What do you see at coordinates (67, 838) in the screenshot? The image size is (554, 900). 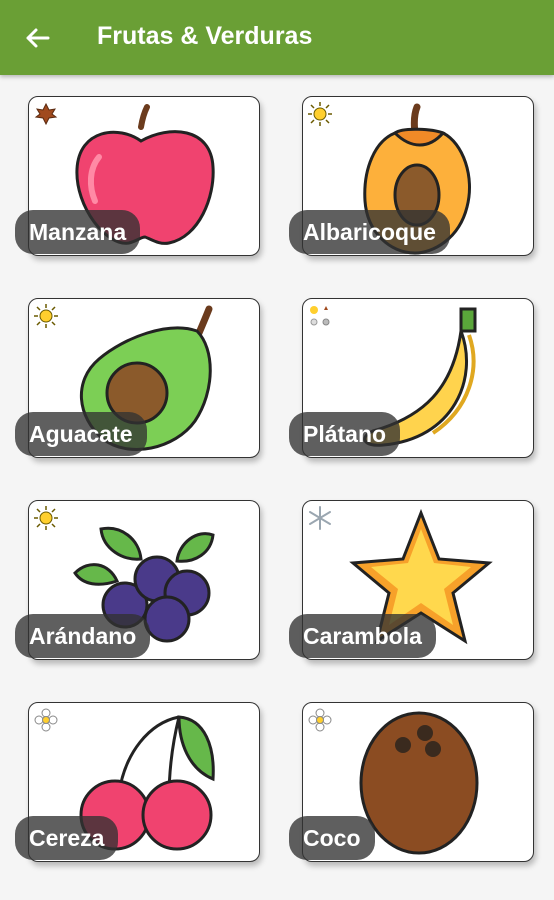 I see `fruit-label: Cereza` at bounding box center [67, 838].